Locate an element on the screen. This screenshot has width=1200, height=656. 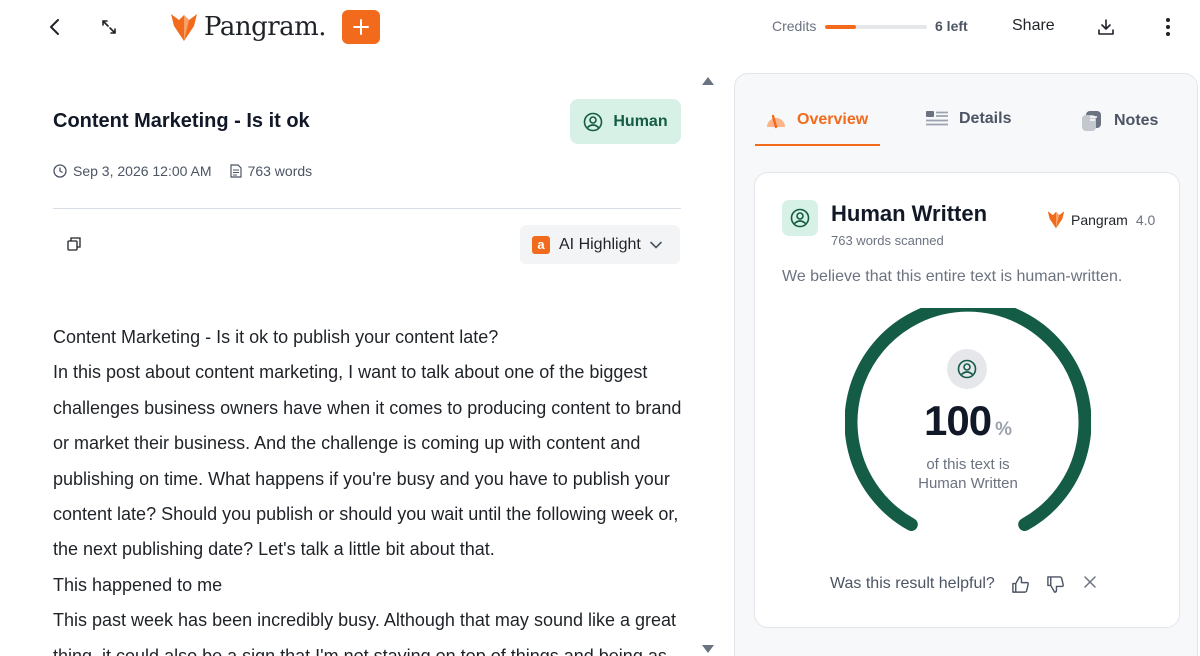
score-caption-line2: Human Written is located at coordinates (968, 483).